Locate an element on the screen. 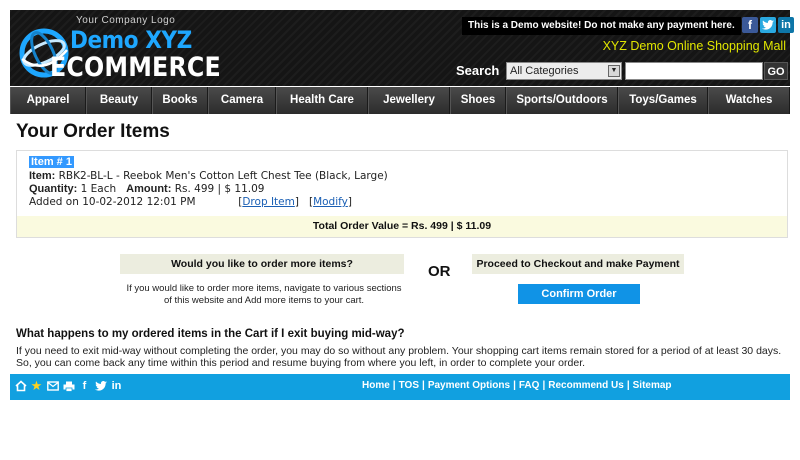  home-icon is located at coordinates (20, 386).